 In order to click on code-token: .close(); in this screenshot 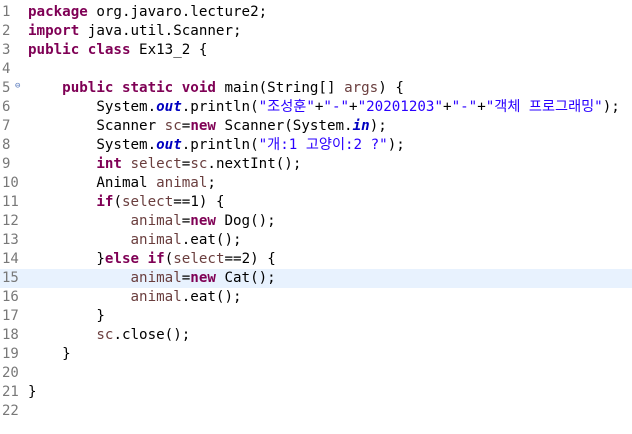, I will do `click(152, 335)`.